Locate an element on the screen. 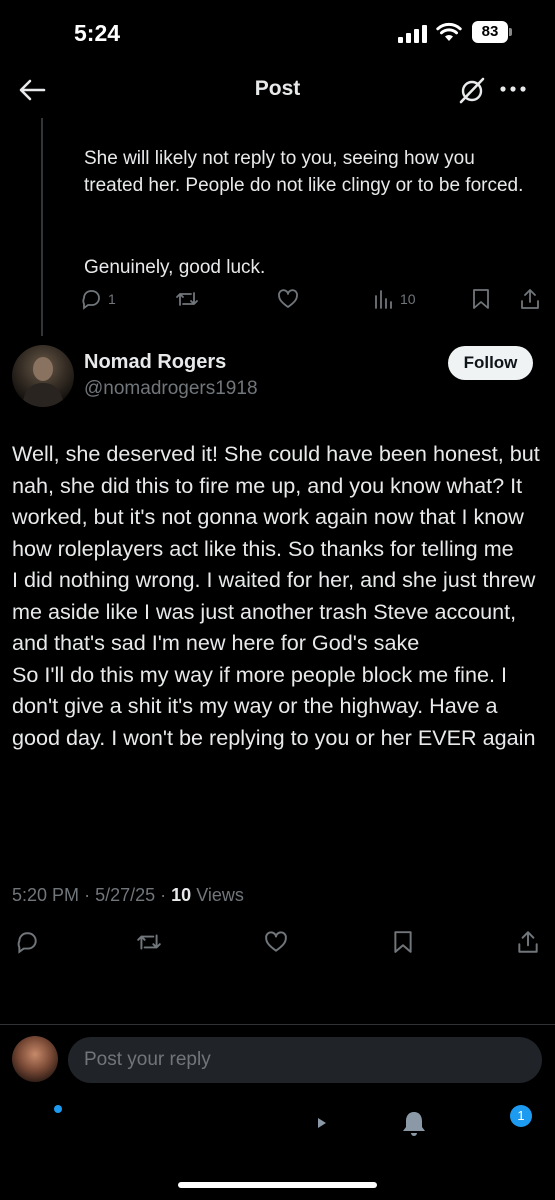 The width and height of the screenshot is (555, 1200). author-avatar is located at coordinates (43, 376).